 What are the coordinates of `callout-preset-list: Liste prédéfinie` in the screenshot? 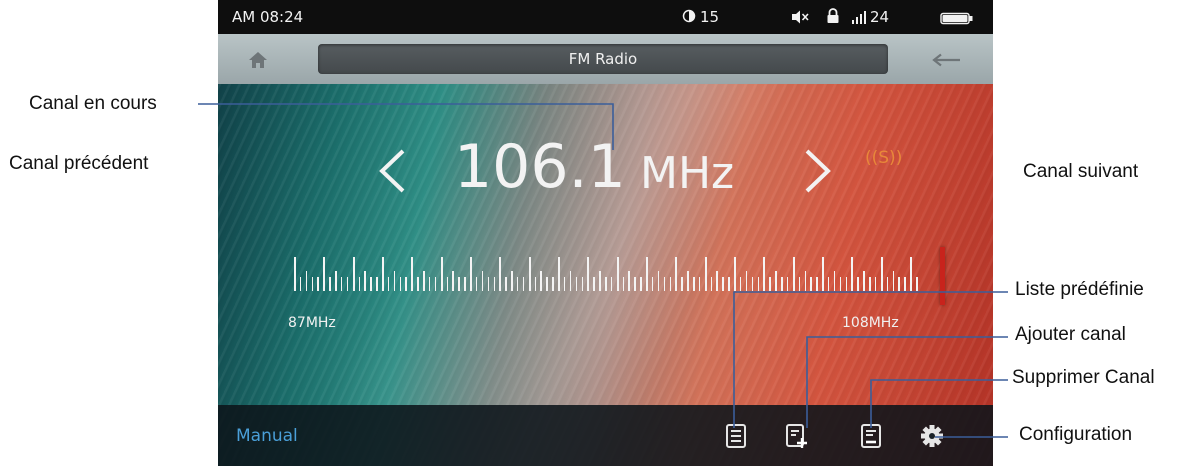 It's located at (1079, 289).